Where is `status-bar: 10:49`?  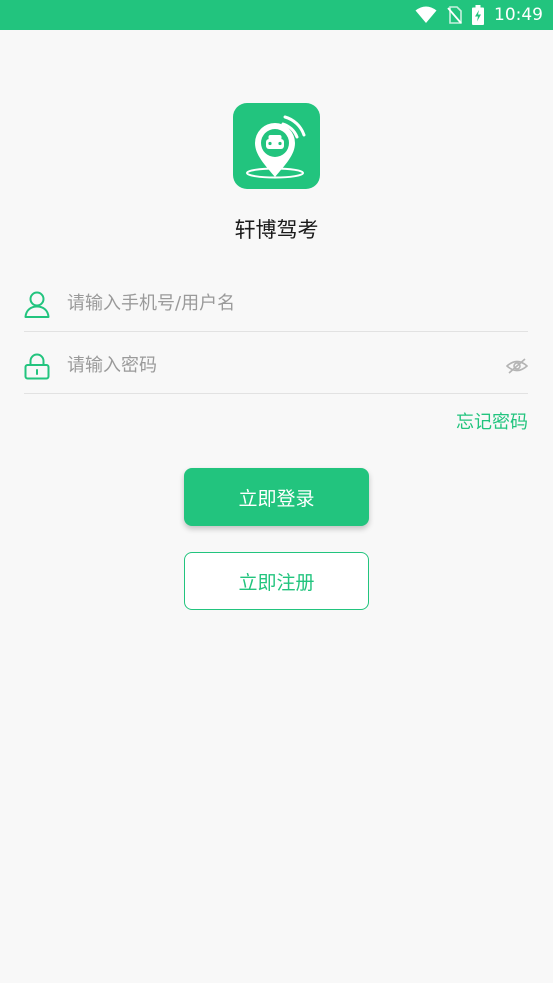 status-bar: 10:49 is located at coordinates (276, 15).